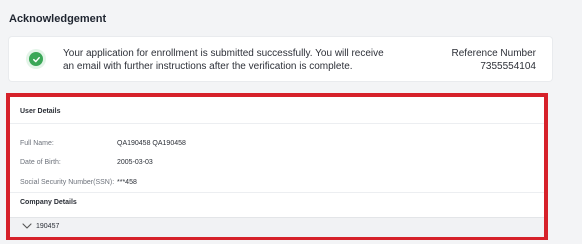 The image size is (582, 244). What do you see at coordinates (508, 66) in the screenshot?
I see `reference-number: 7355554104` at bounding box center [508, 66].